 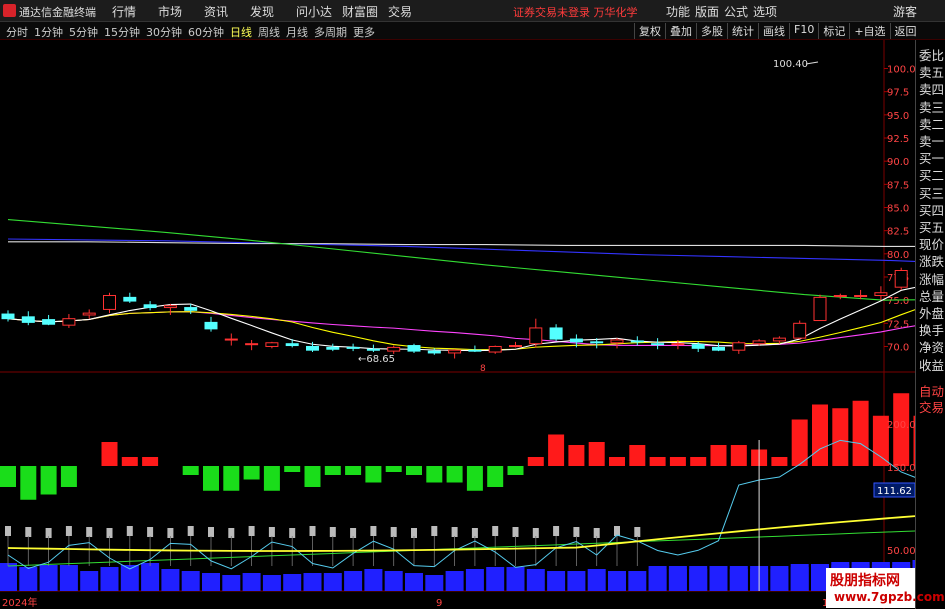 What do you see at coordinates (122, 32) in the screenshot?
I see `period-tab: 15分钟` at bounding box center [122, 32].